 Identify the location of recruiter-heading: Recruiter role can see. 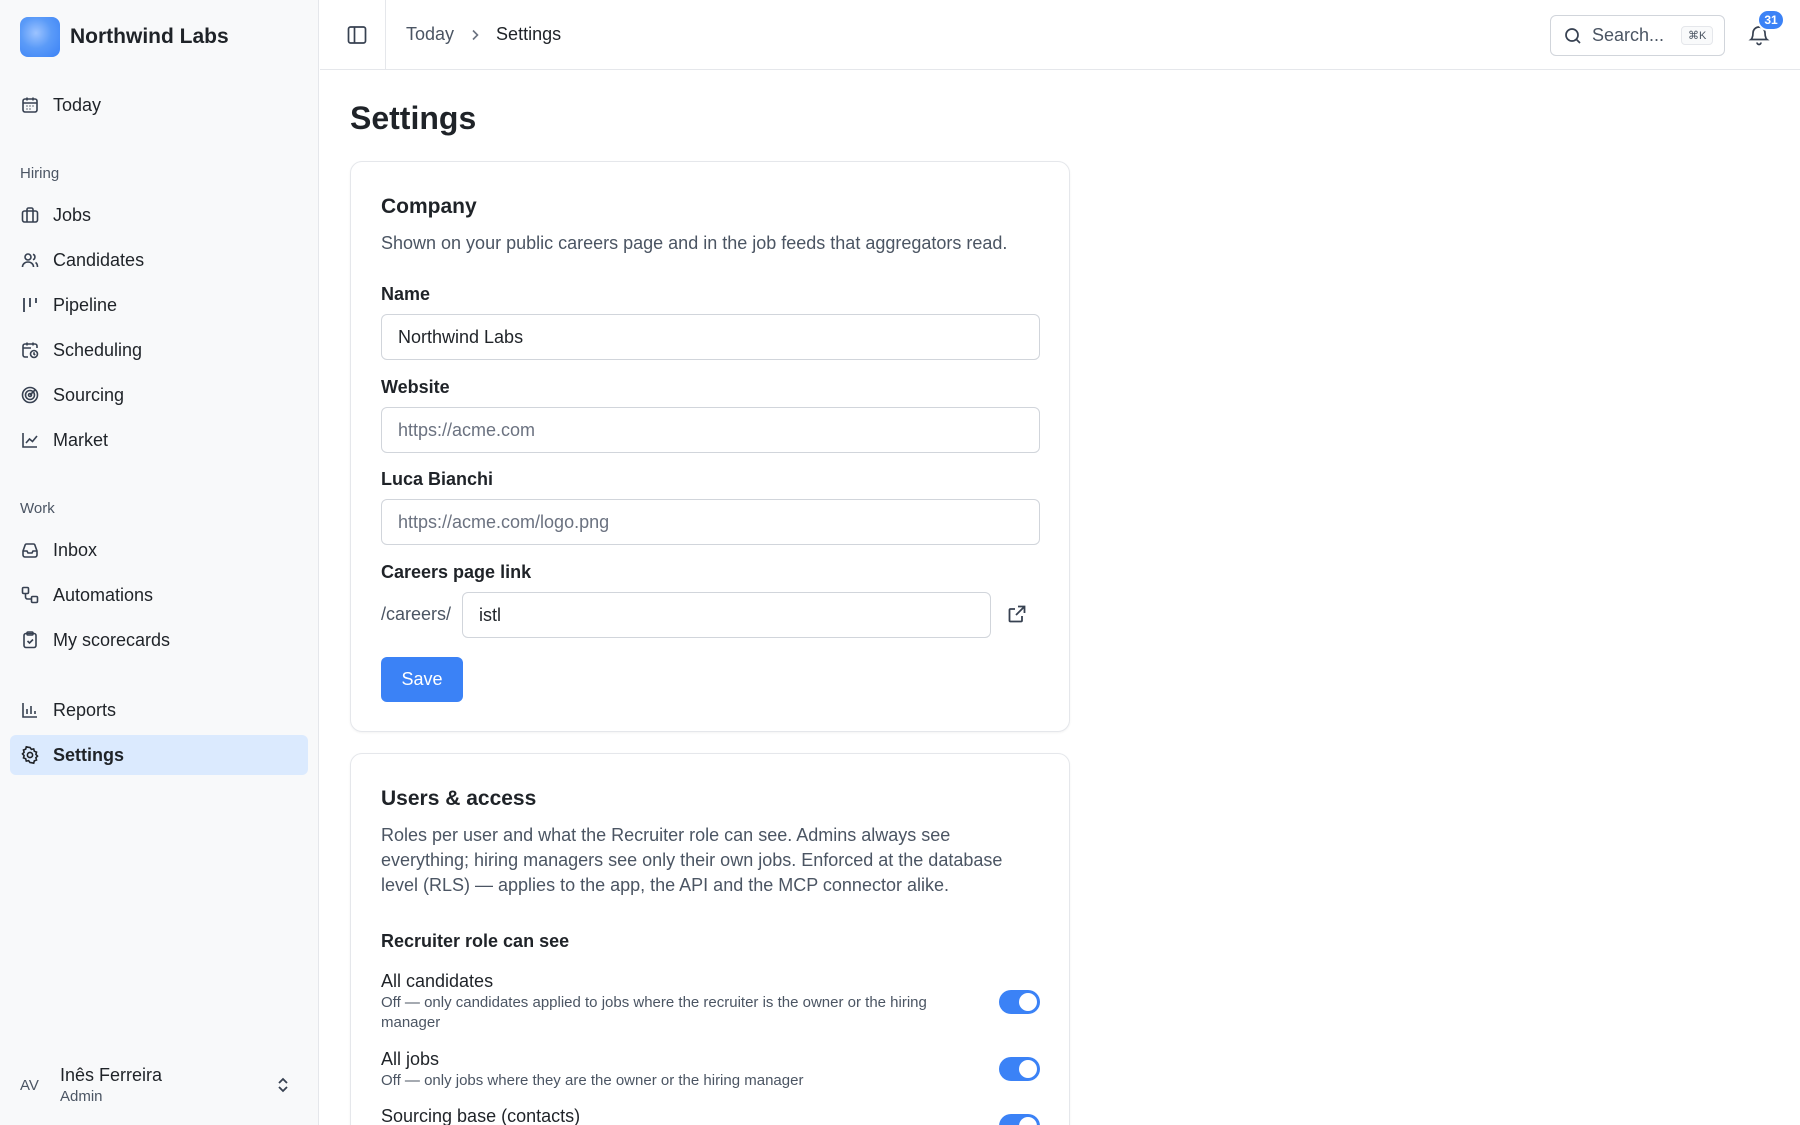
(475, 941).